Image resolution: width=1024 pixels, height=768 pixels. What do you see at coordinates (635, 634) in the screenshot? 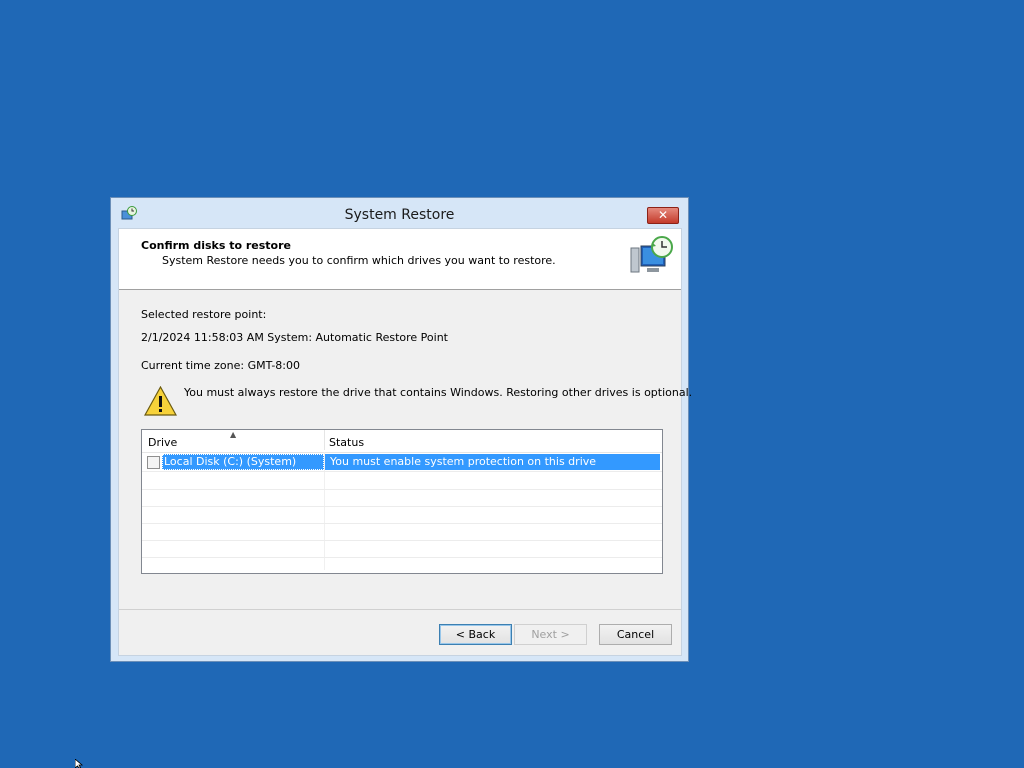
I see `cancel-button: Cancel` at bounding box center [635, 634].